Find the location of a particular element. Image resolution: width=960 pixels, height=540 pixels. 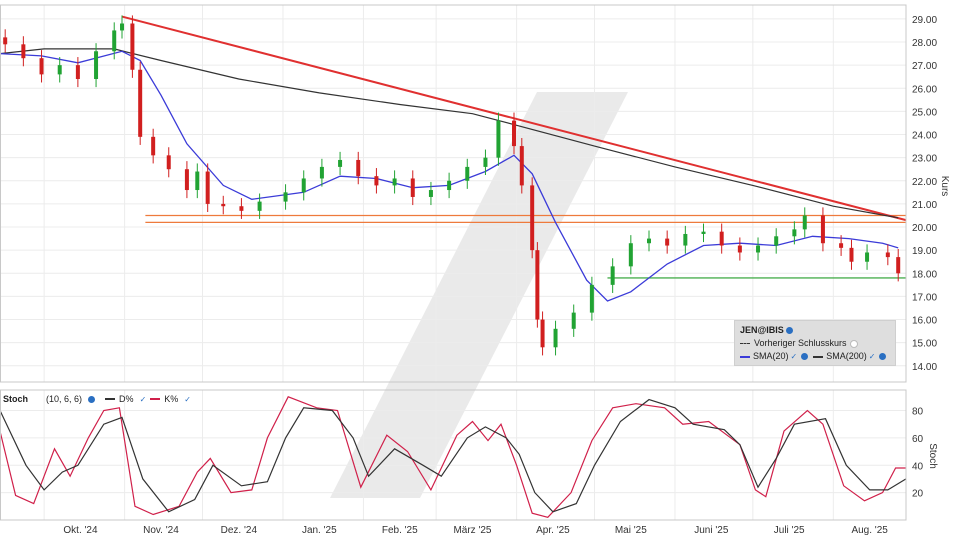

x-tick-label: Nov. '24 is located at coordinates (161, 530).